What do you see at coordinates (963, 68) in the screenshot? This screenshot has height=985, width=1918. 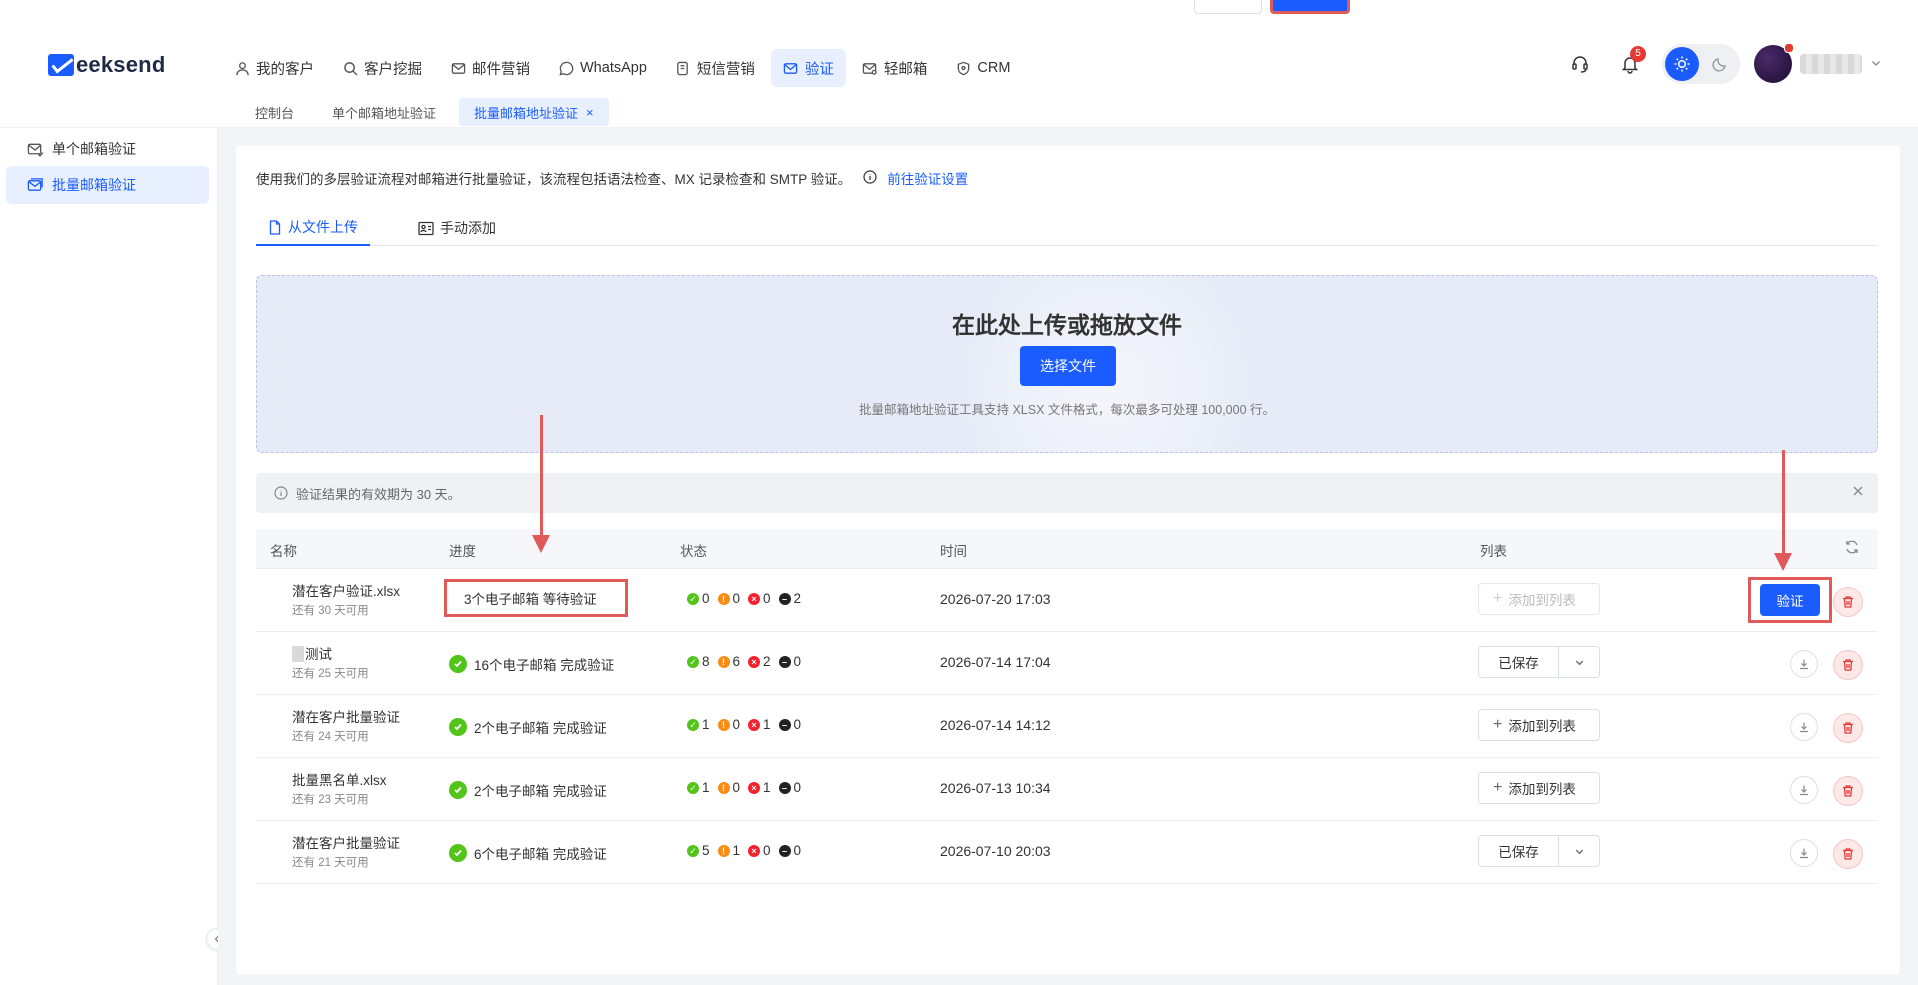 I see `crm-icon` at bounding box center [963, 68].